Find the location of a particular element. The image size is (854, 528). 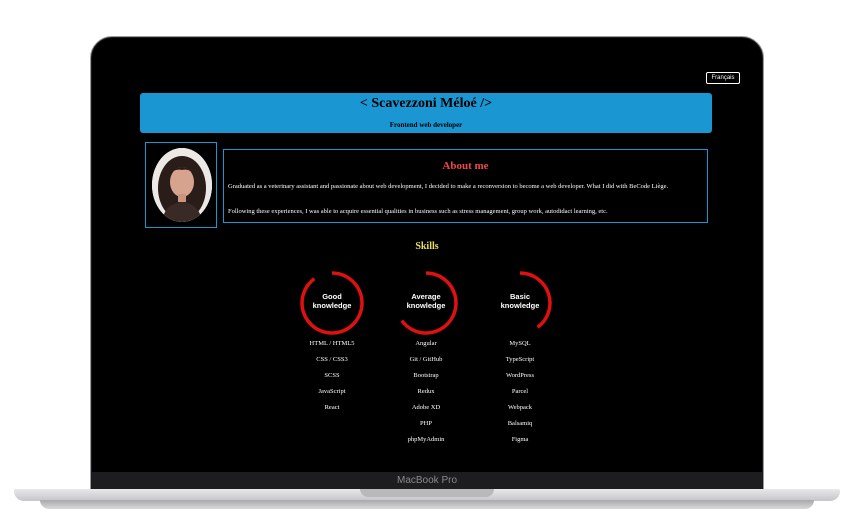

skill-item: Webpack is located at coordinates (520, 407).